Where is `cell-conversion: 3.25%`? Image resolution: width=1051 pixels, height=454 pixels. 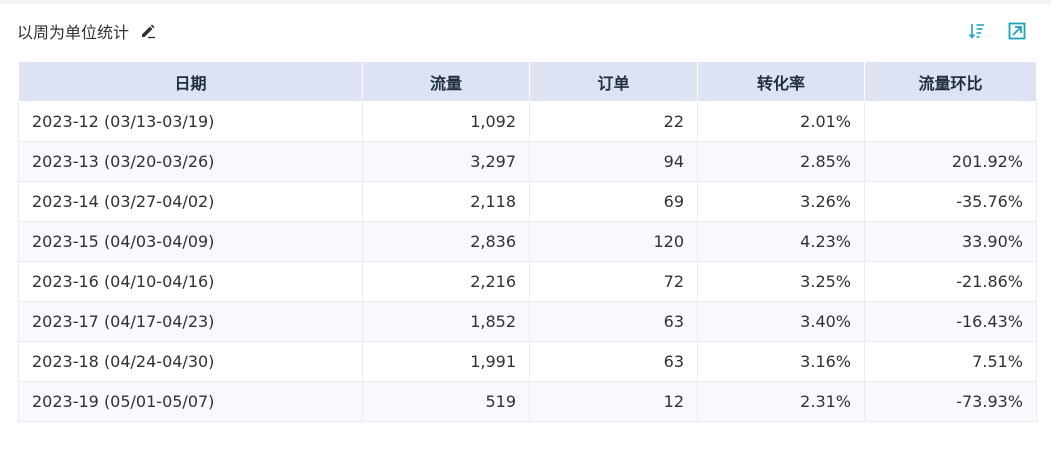 cell-conversion: 3.25% is located at coordinates (781, 281).